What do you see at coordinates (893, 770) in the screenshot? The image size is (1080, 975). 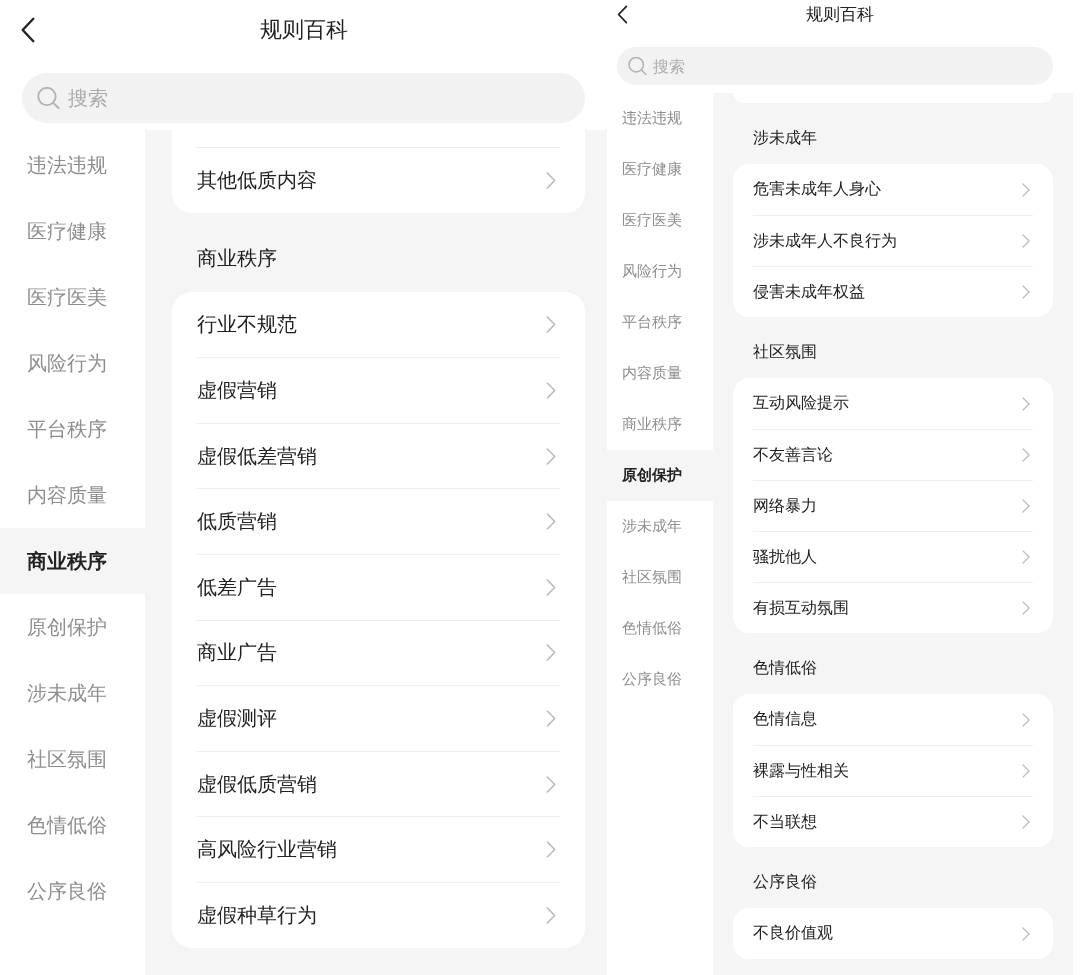 I see `list-item: 裸露与性相关` at bounding box center [893, 770].